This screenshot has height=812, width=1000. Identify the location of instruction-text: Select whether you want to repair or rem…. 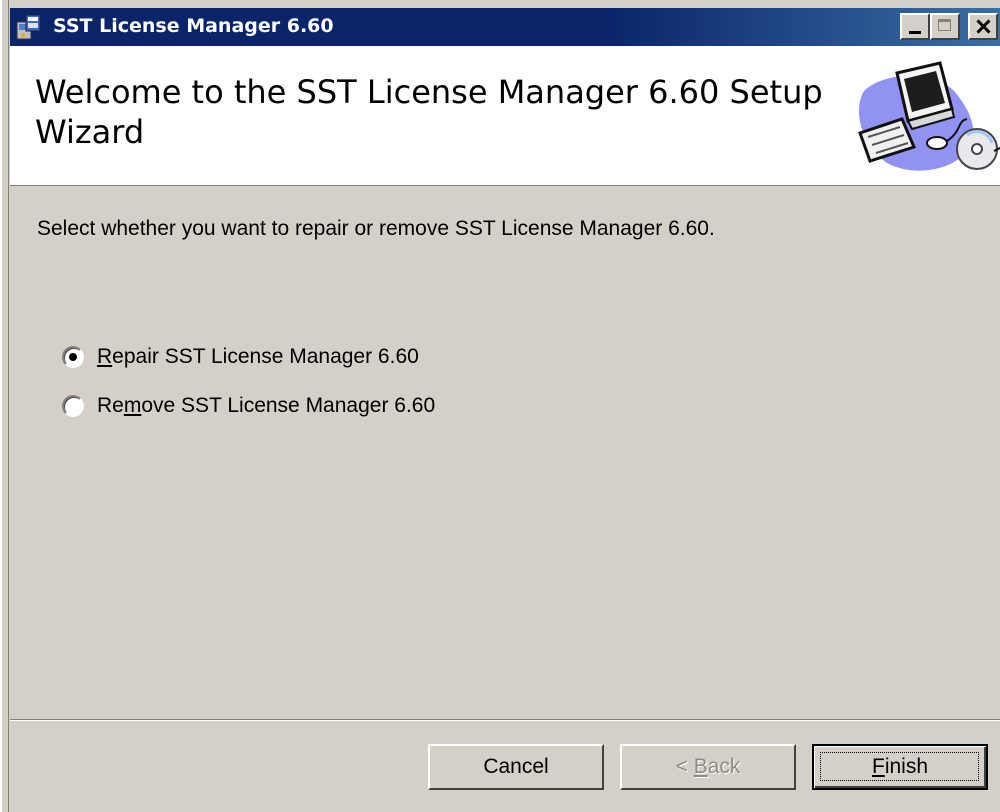
(376, 228).